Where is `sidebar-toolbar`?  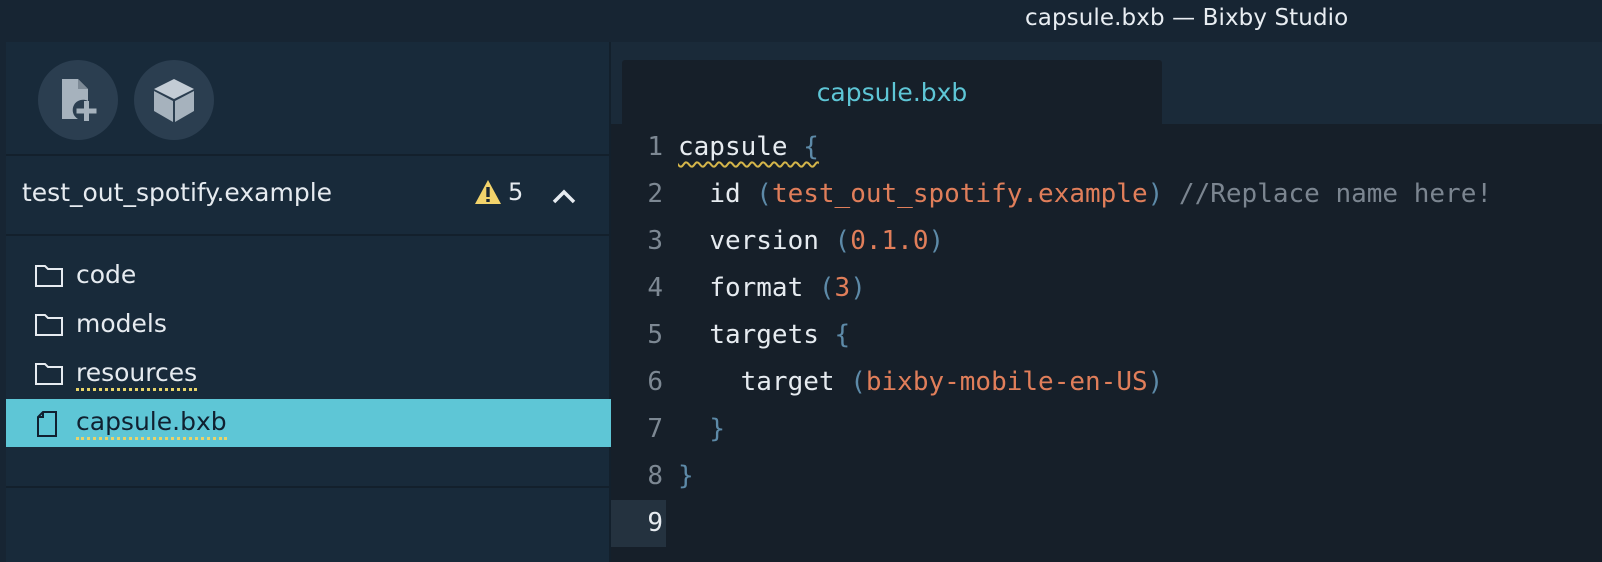 sidebar-toolbar is located at coordinates (308, 99).